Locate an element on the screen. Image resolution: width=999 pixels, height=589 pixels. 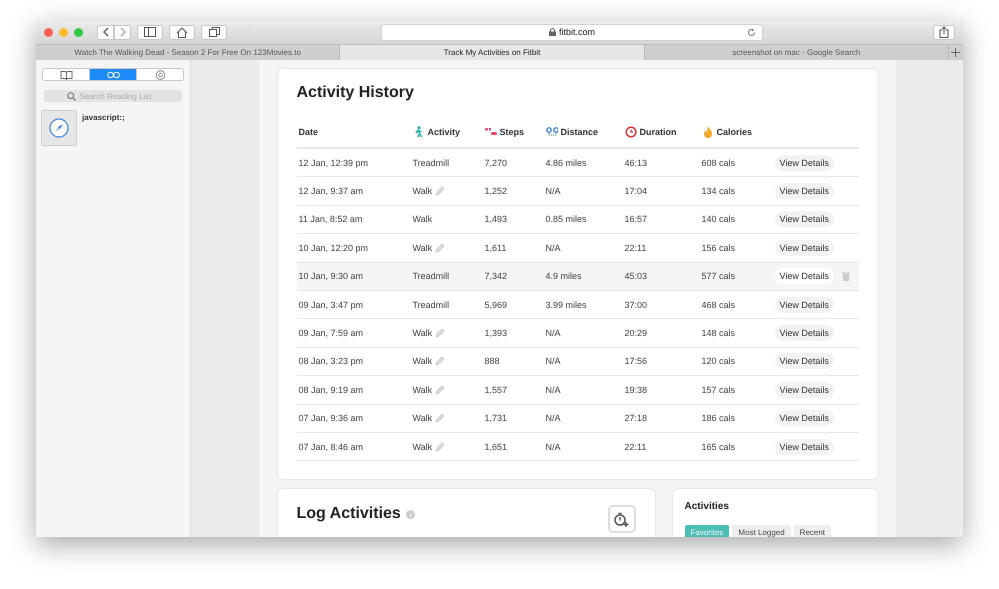
table-cell-text: 11 Jan, 8:52 am is located at coordinates (331, 219).